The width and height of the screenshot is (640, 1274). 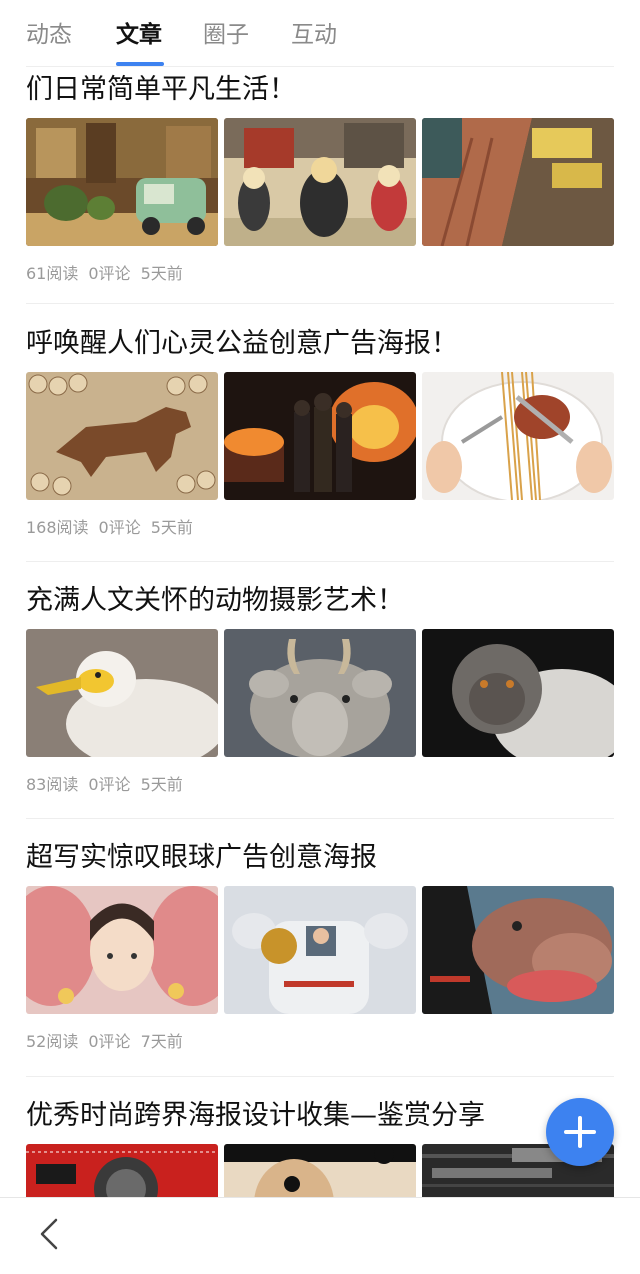 What do you see at coordinates (215, 601) in the screenshot?
I see `article-title: 充满人文关怀的动物摄影艺术！` at bounding box center [215, 601].